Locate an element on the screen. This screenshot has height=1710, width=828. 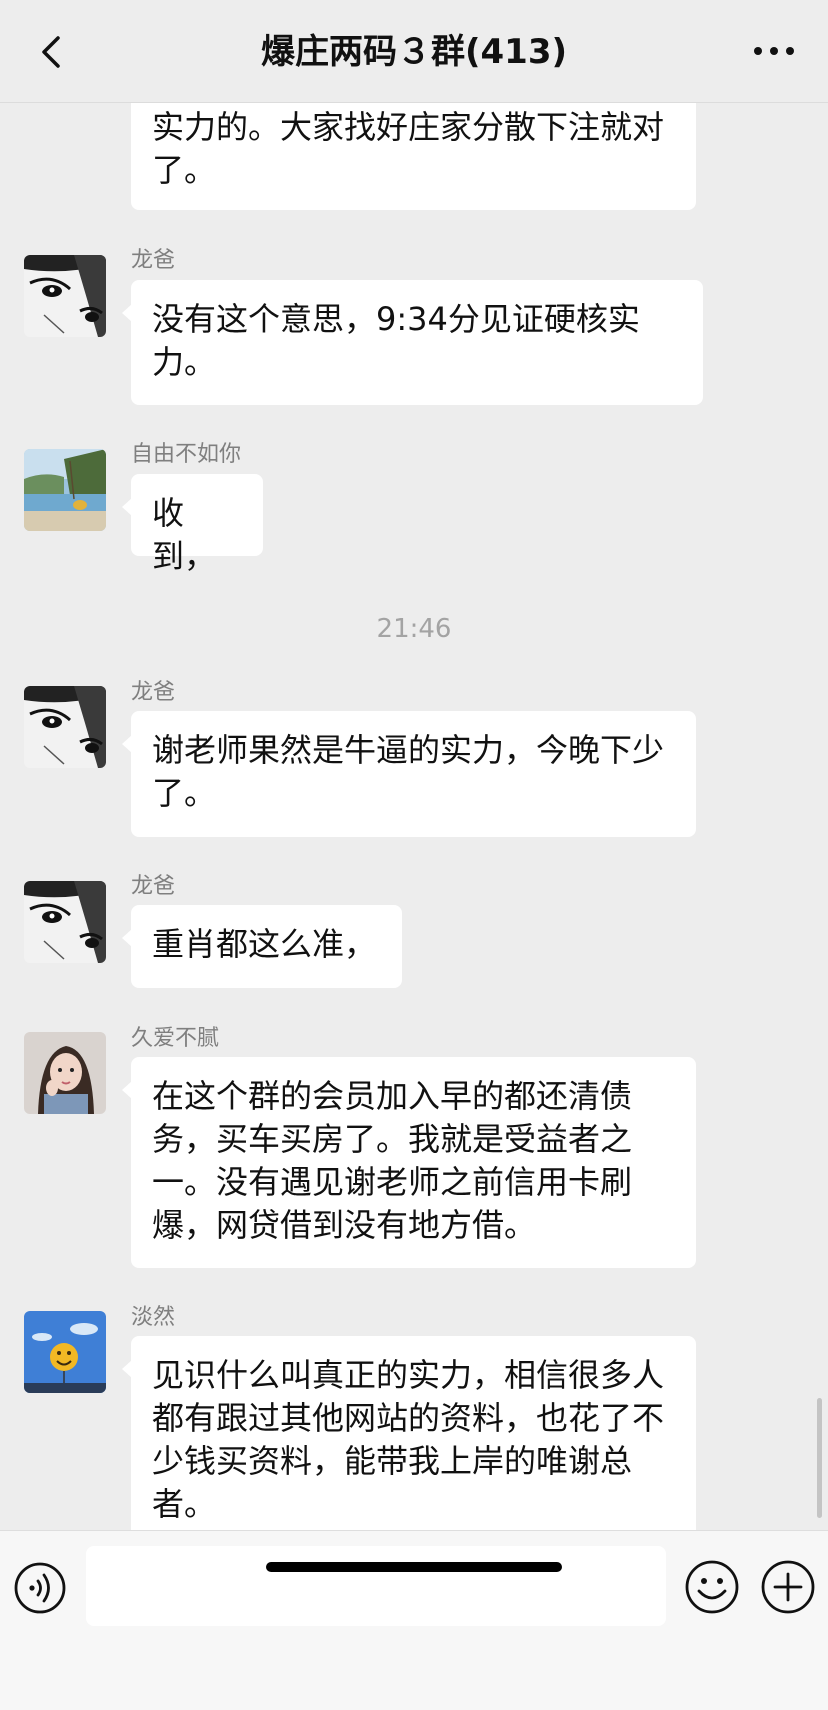
emoji-button is located at coordinates (712, 1587).